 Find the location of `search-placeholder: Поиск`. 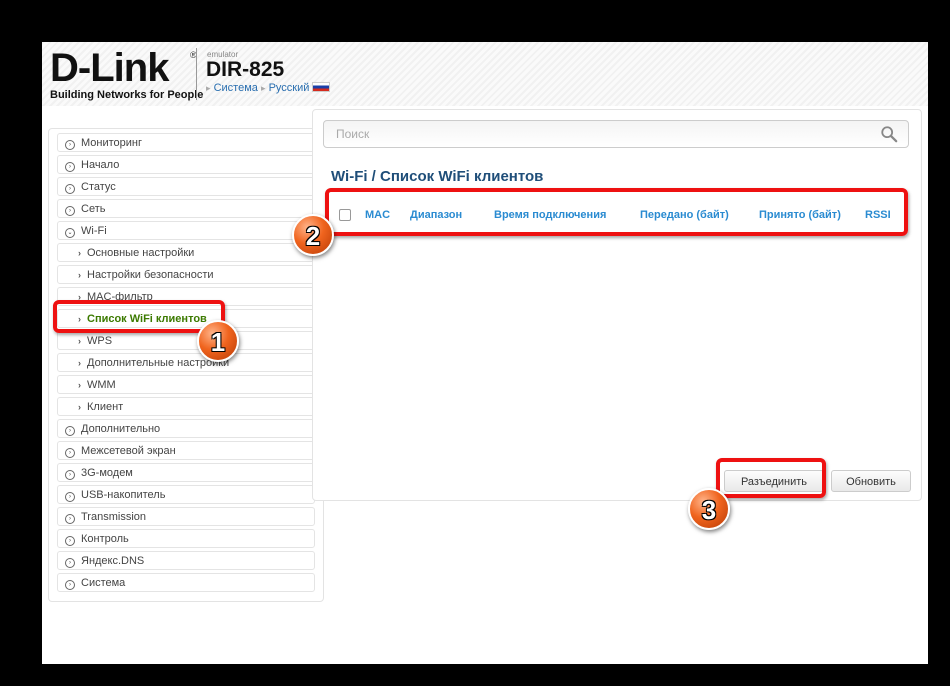

search-placeholder: Поиск is located at coordinates (353, 134).